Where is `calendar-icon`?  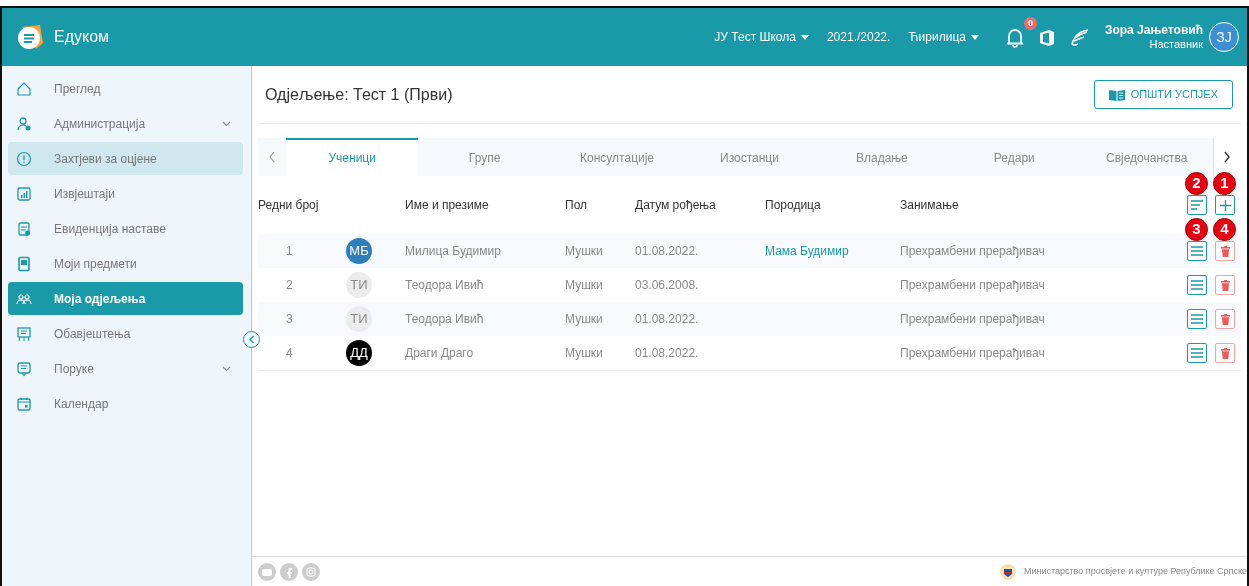 calendar-icon is located at coordinates (24, 403).